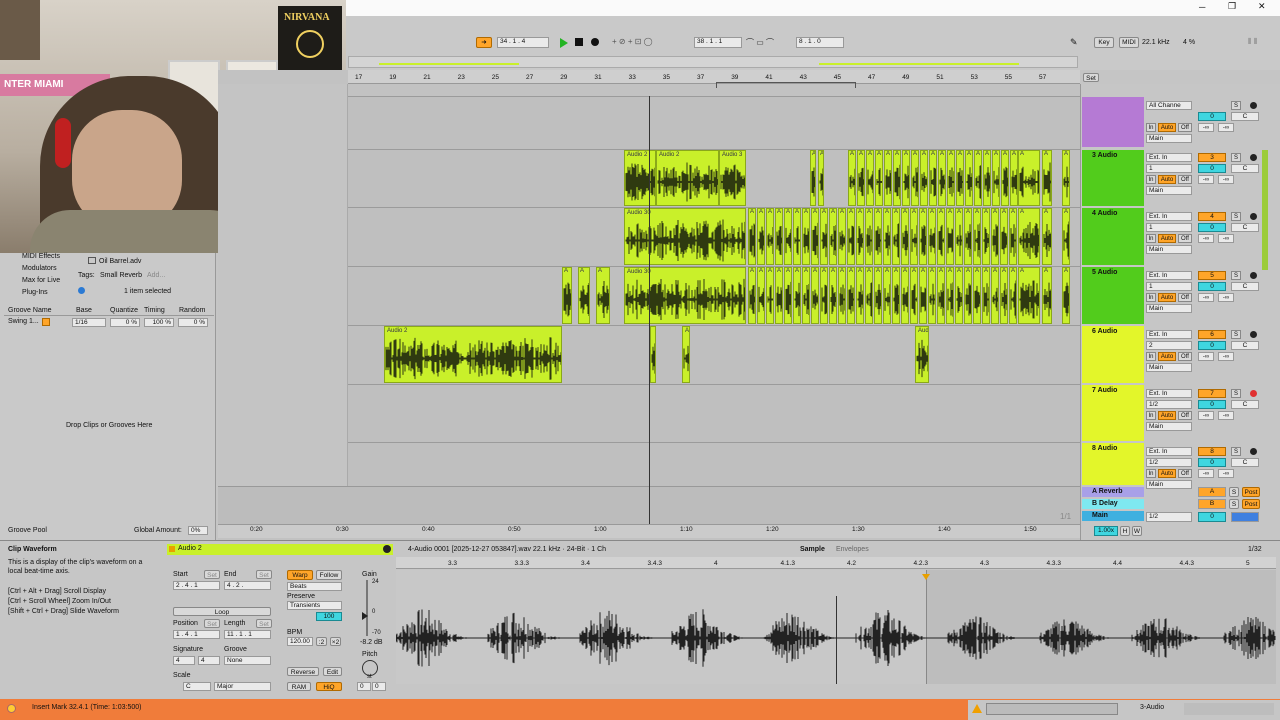  I want to click on track-input-type: All Channe, so click(1169, 105).